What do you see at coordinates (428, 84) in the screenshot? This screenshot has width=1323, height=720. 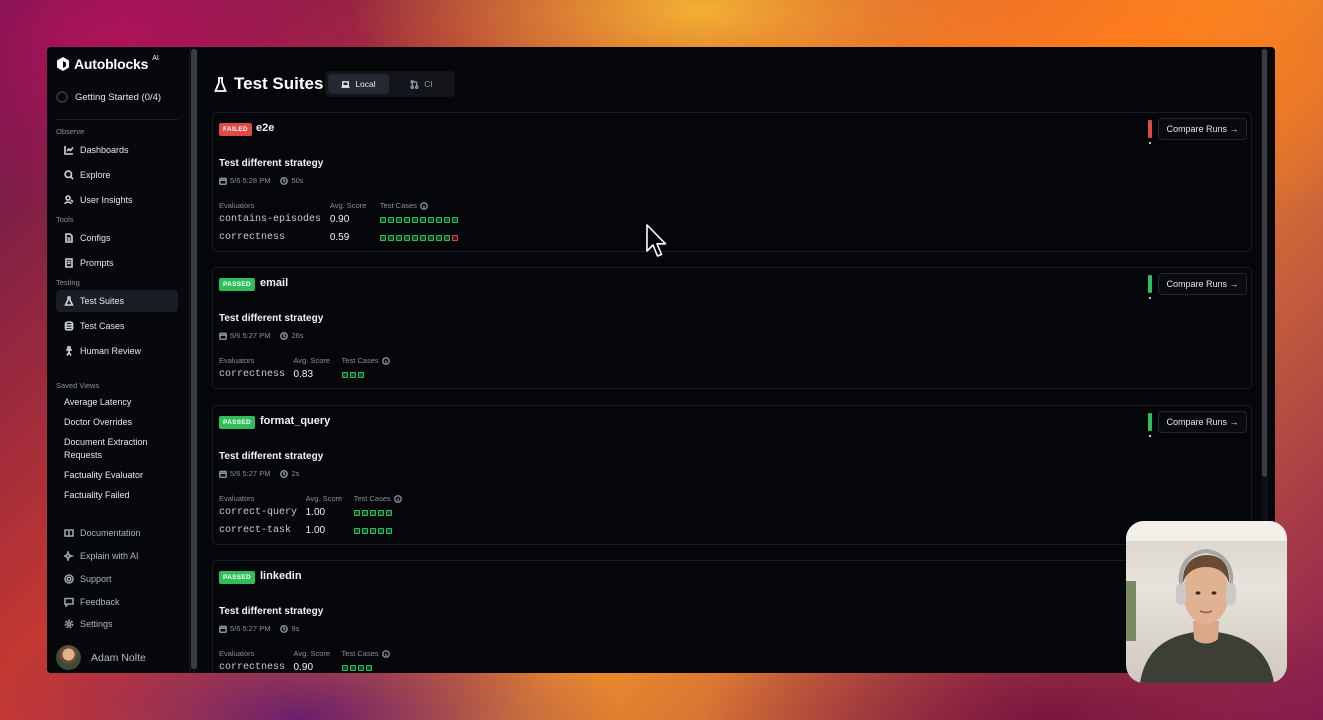 I see `toggle-ci-label: CI` at bounding box center [428, 84].